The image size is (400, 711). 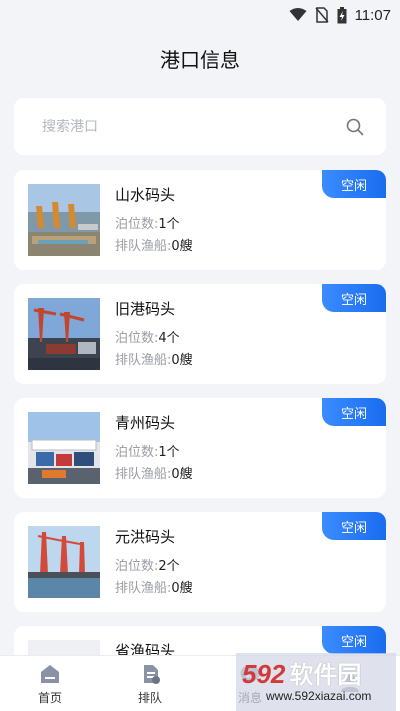 I want to click on port-card: 青州码头 泊位数:1个 排队渔船:0艘 空闲, so click(x=200, y=448).